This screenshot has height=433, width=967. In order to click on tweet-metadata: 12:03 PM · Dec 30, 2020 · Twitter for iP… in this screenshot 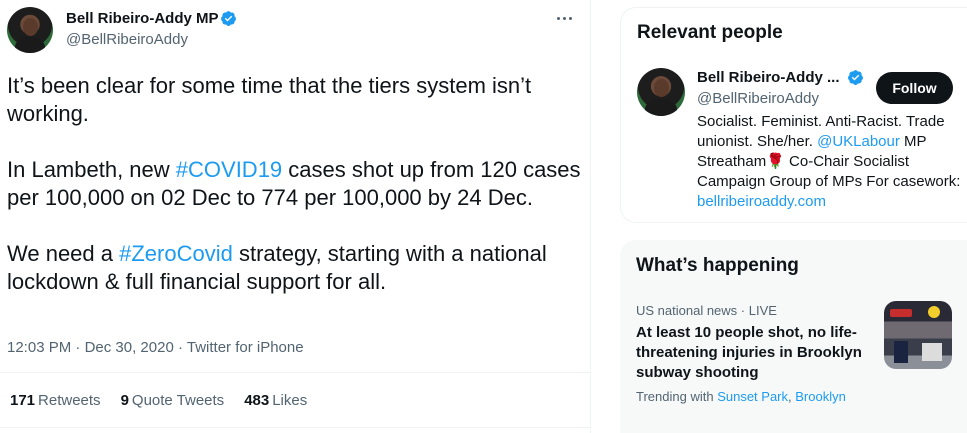, I will do `click(155, 347)`.